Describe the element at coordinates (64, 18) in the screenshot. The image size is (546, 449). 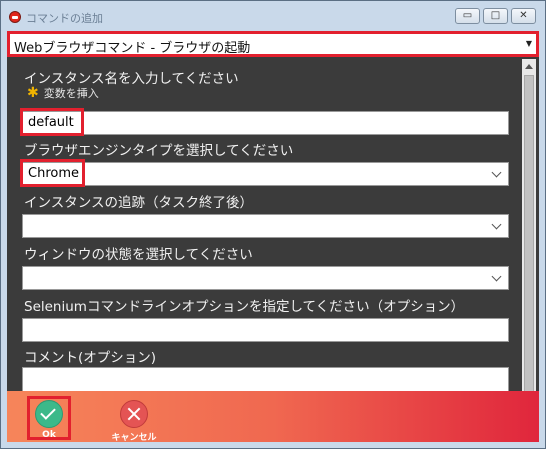
I see `window-title: コマンドの追加` at that location.